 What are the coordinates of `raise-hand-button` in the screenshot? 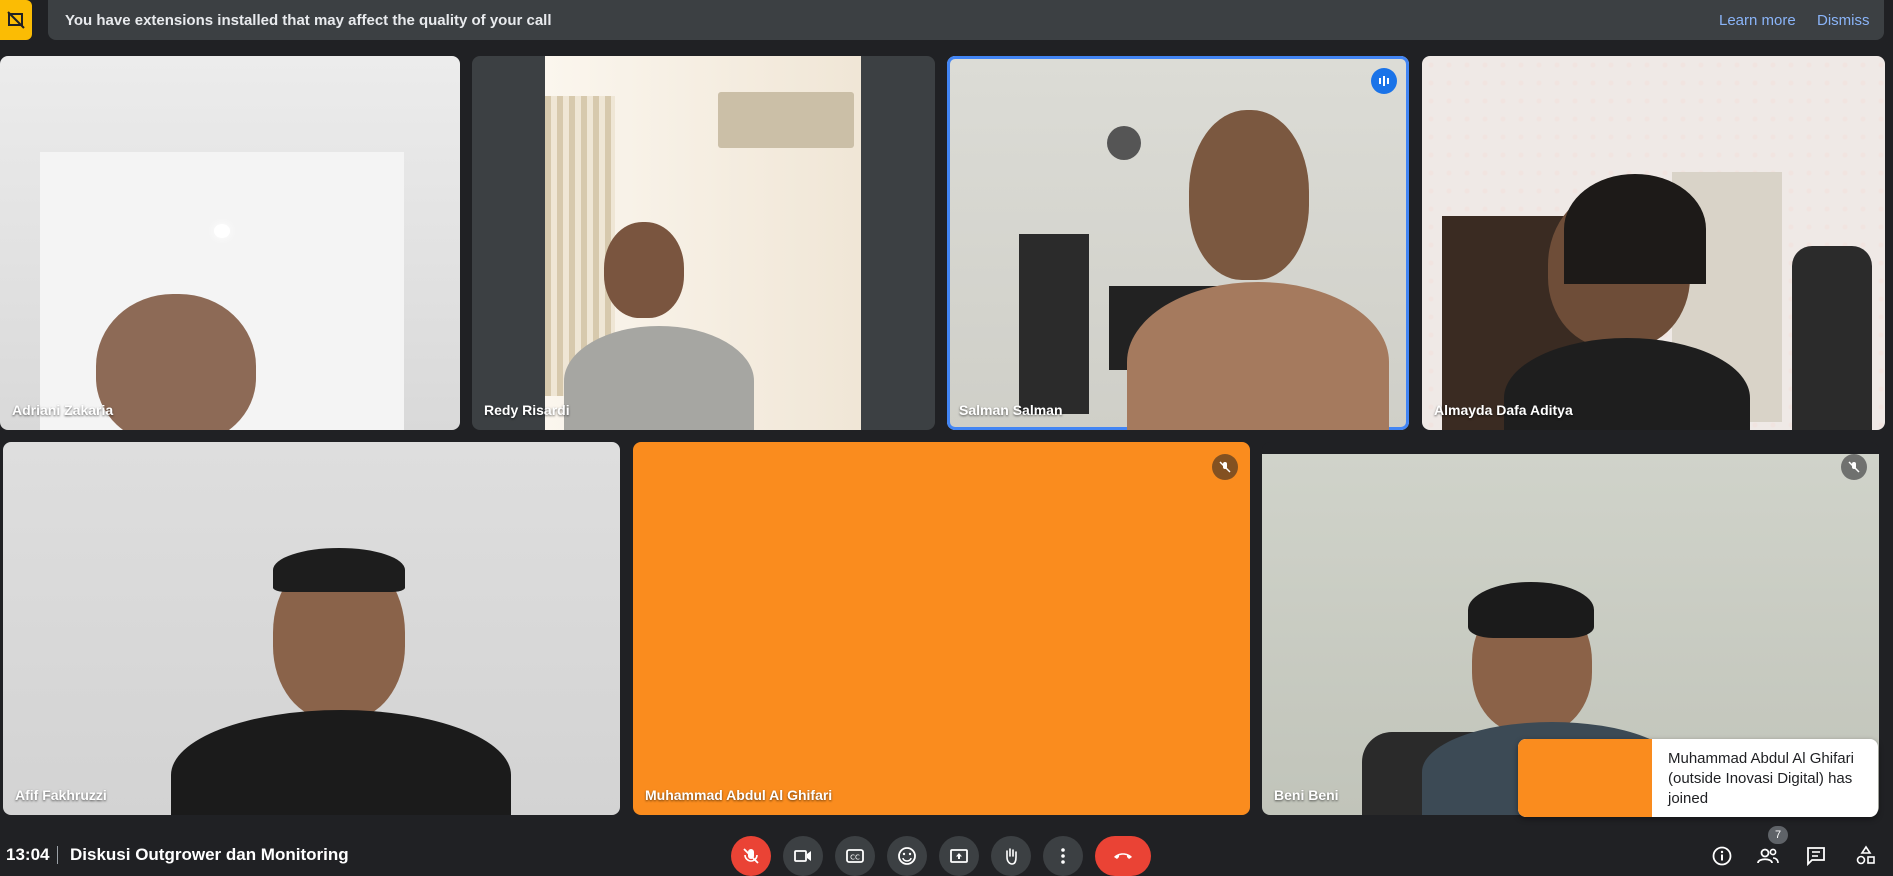 It's located at (1011, 856).